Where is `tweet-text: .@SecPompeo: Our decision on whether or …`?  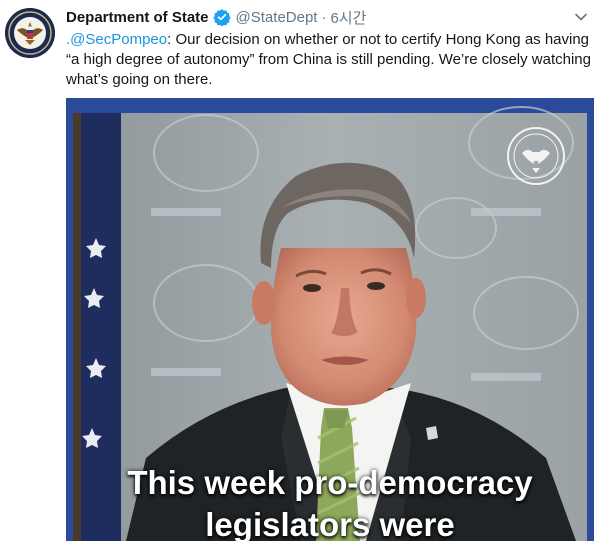 tweet-text: .@SecPompeo: Our decision on whether or … is located at coordinates (330, 60).